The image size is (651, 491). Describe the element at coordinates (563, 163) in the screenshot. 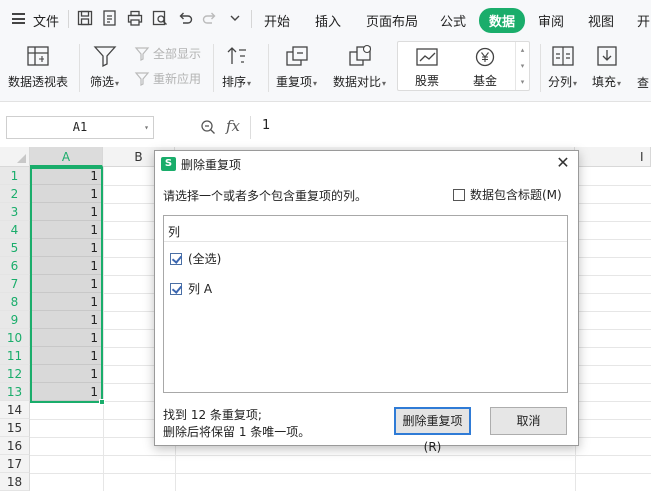

I see `close-icon: ✕` at that location.